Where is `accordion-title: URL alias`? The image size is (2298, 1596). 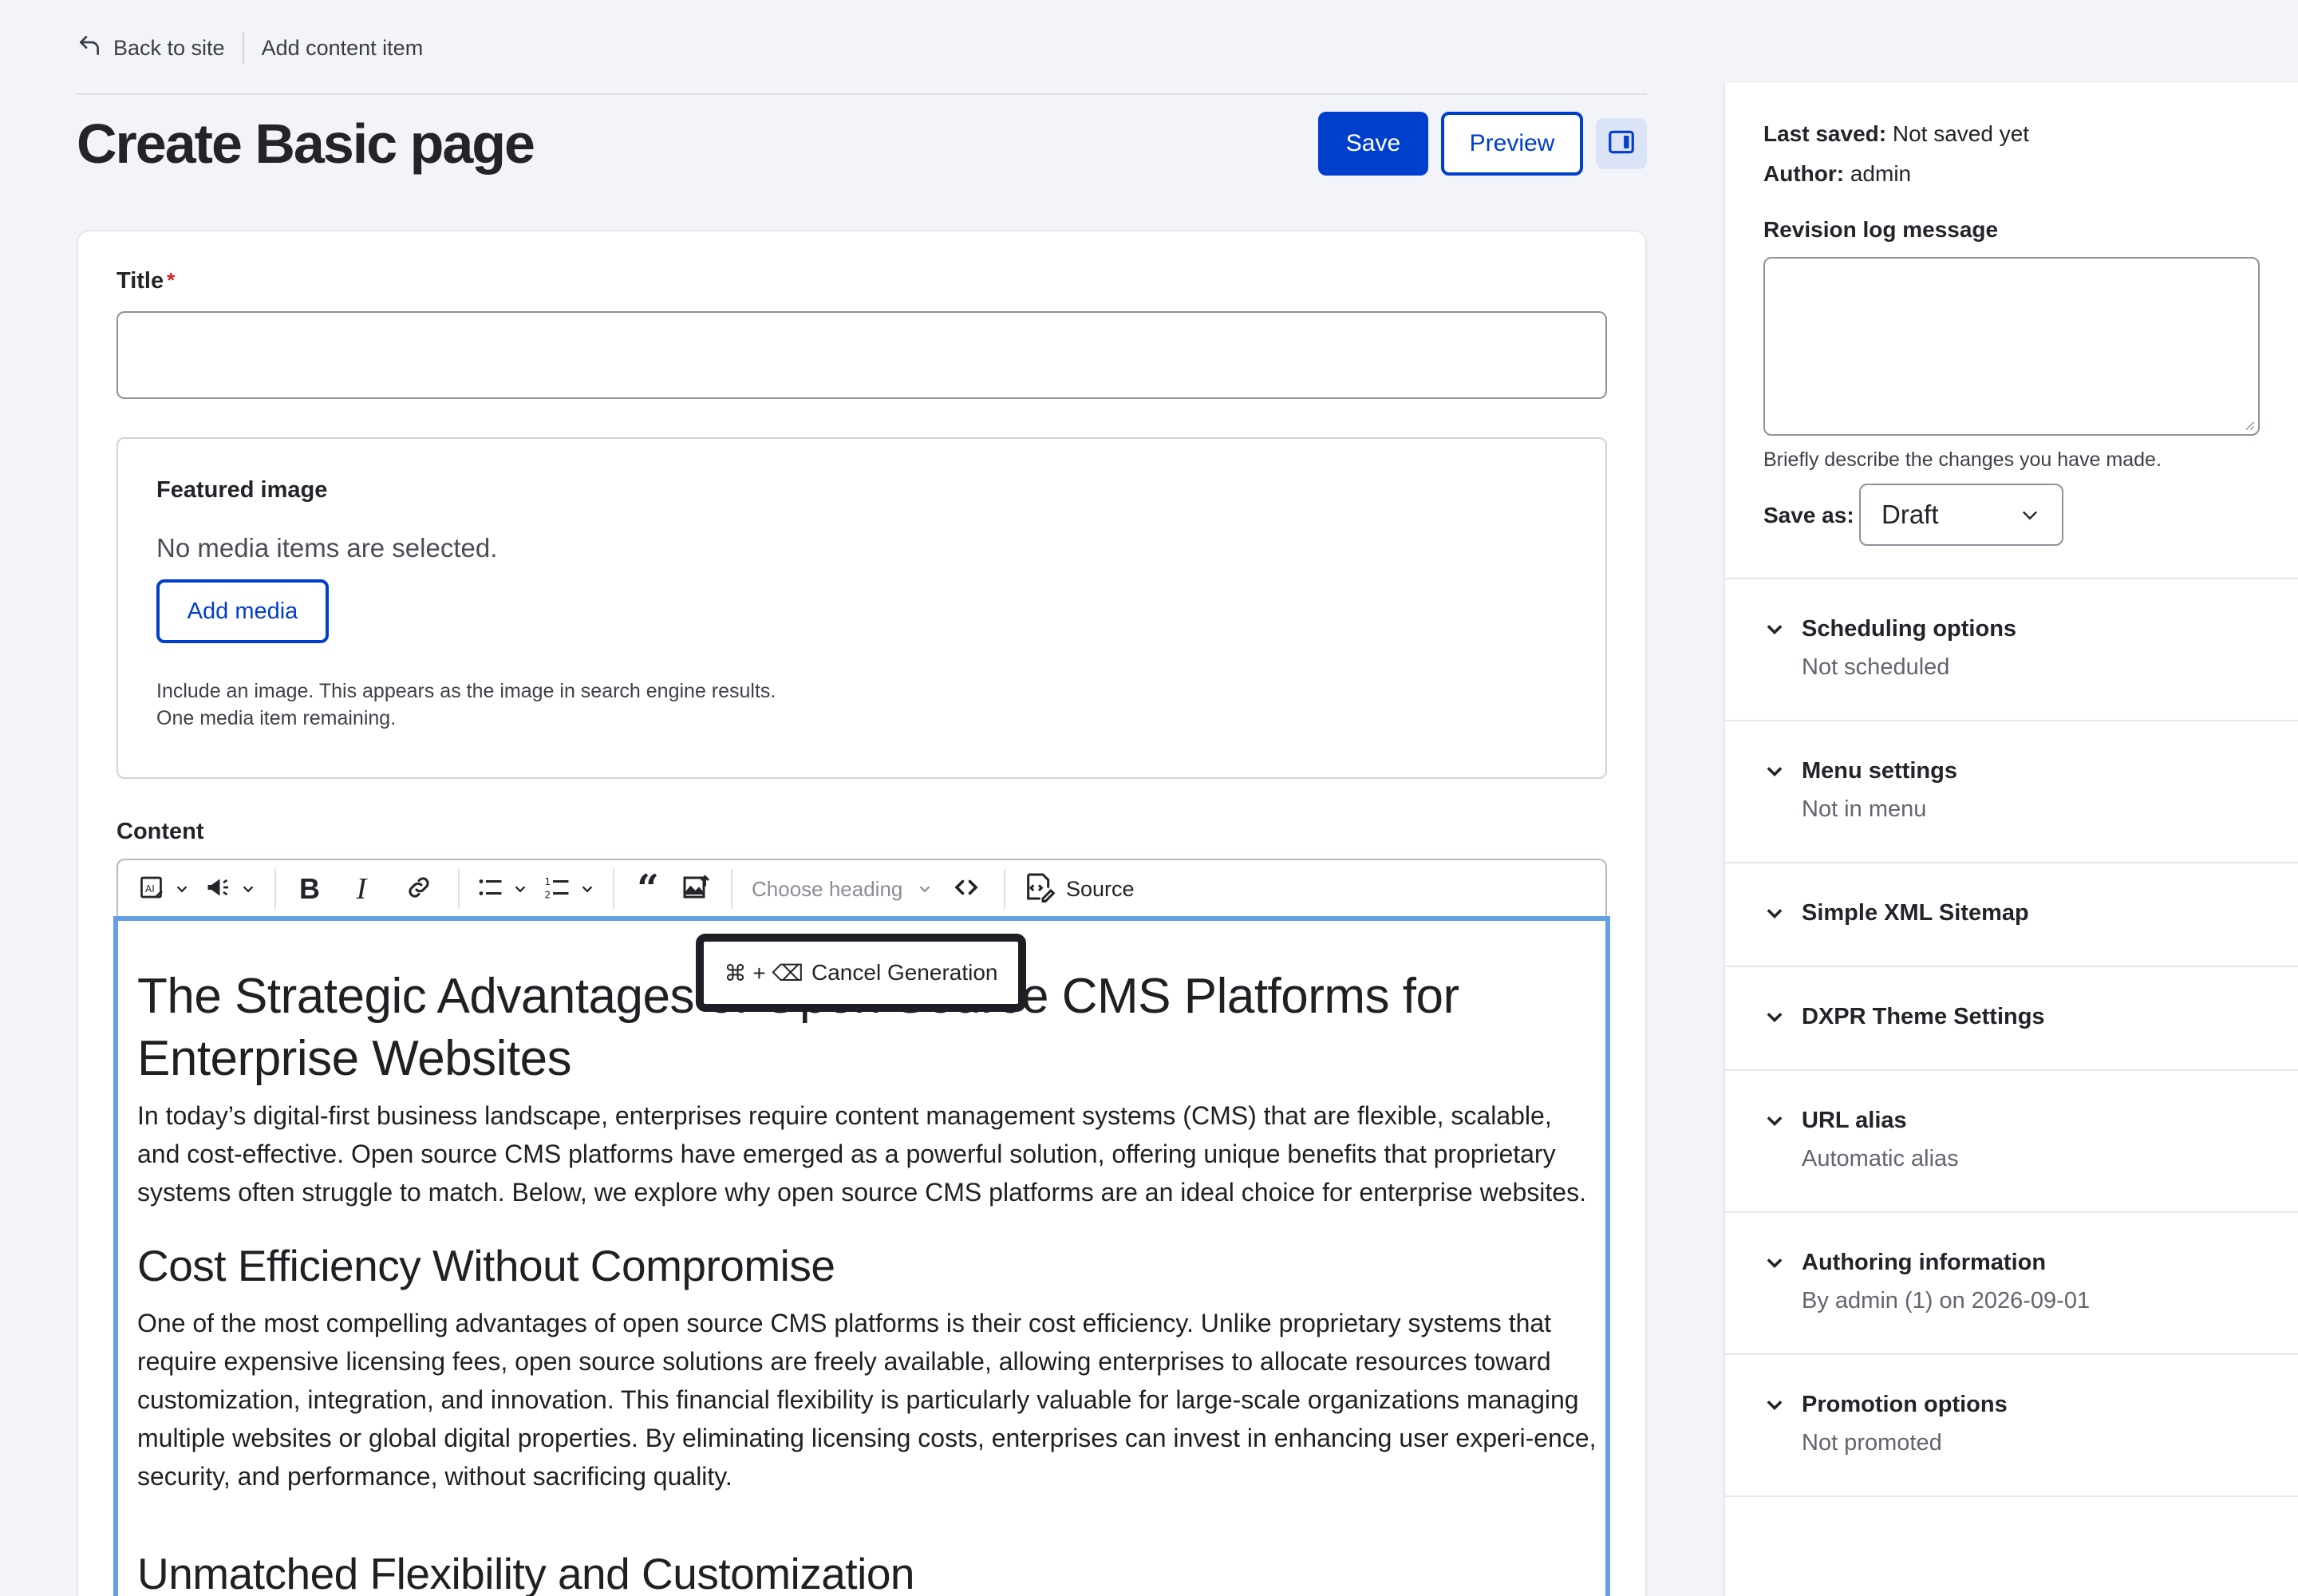 accordion-title: URL alias is located at coordinates (1855, 1120).